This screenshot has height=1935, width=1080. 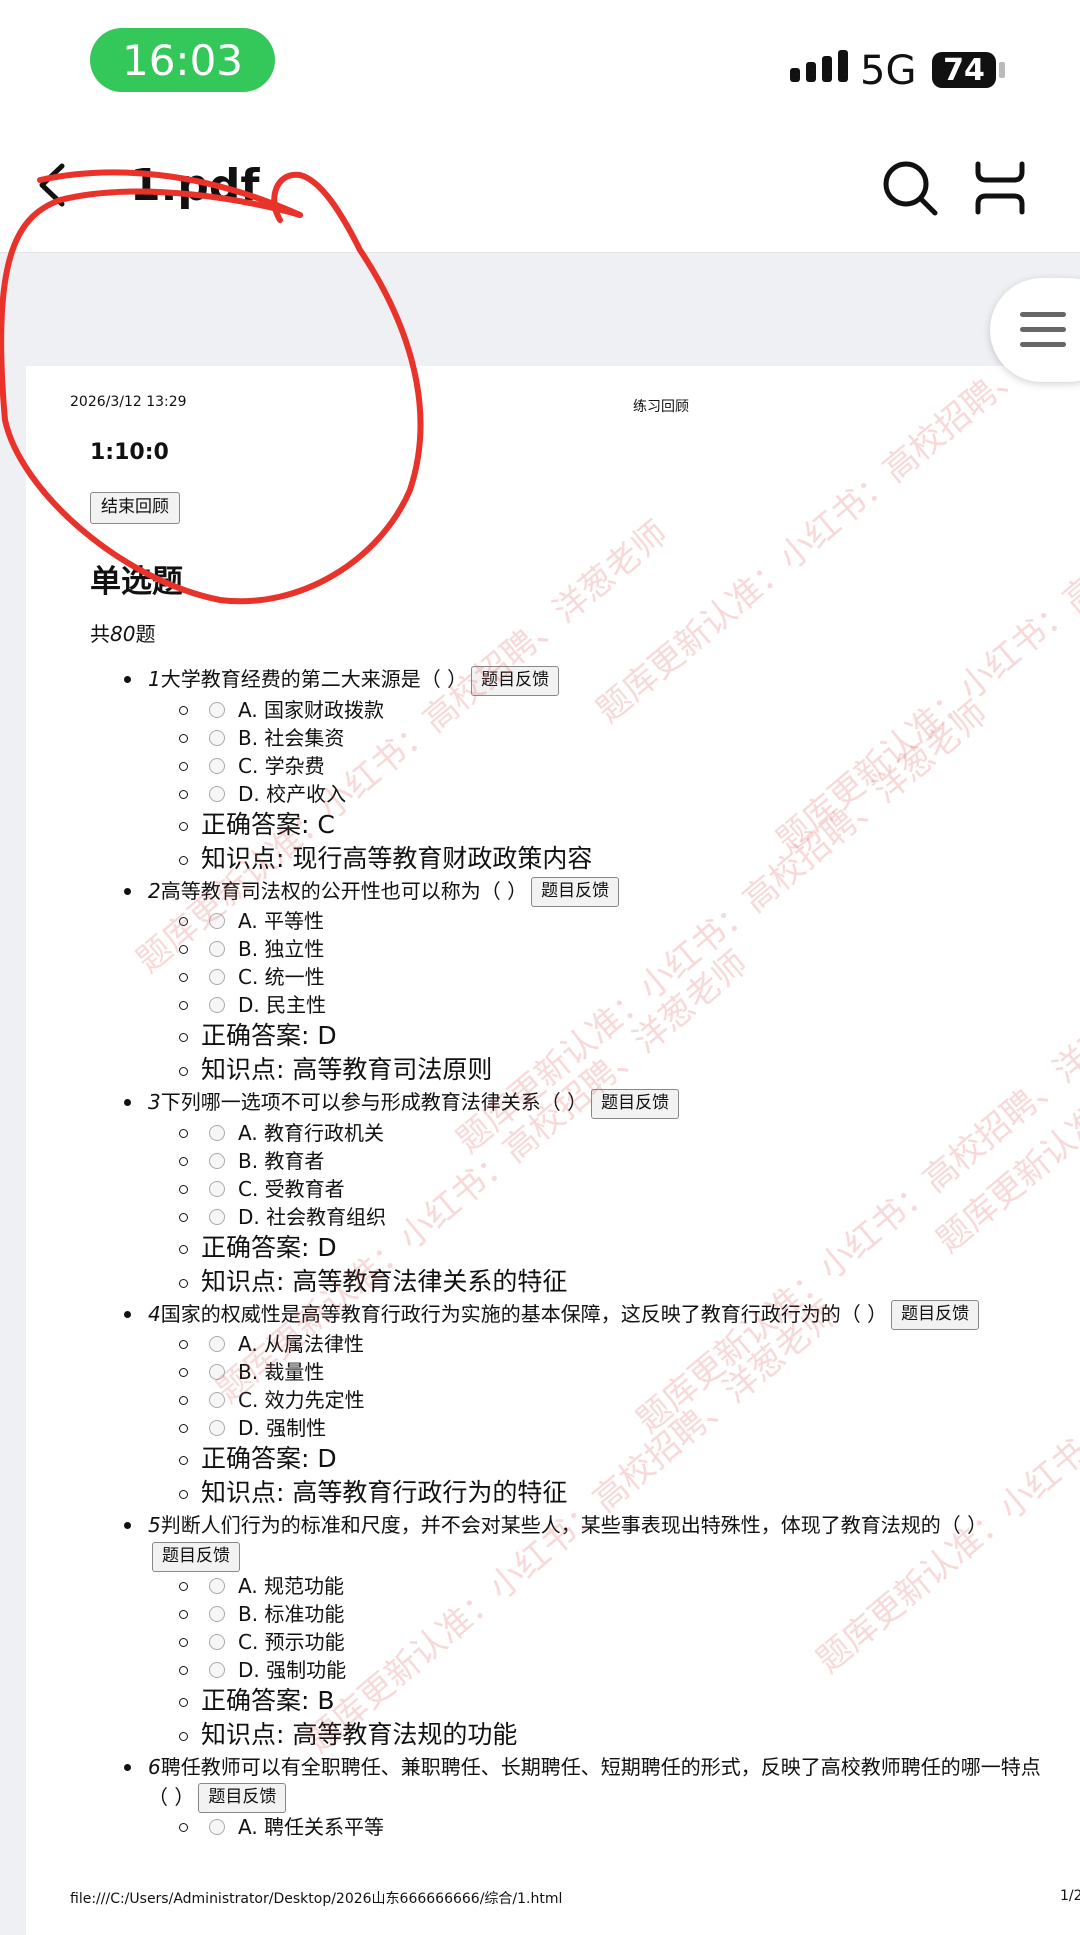 I want to click on option-text: D. 强制功能, so click(x=292, y=1669).